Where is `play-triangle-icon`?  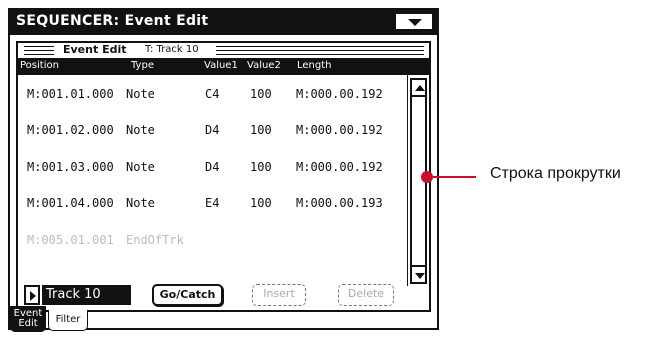 play-triangle-icon is located at coordinates (33, 296).